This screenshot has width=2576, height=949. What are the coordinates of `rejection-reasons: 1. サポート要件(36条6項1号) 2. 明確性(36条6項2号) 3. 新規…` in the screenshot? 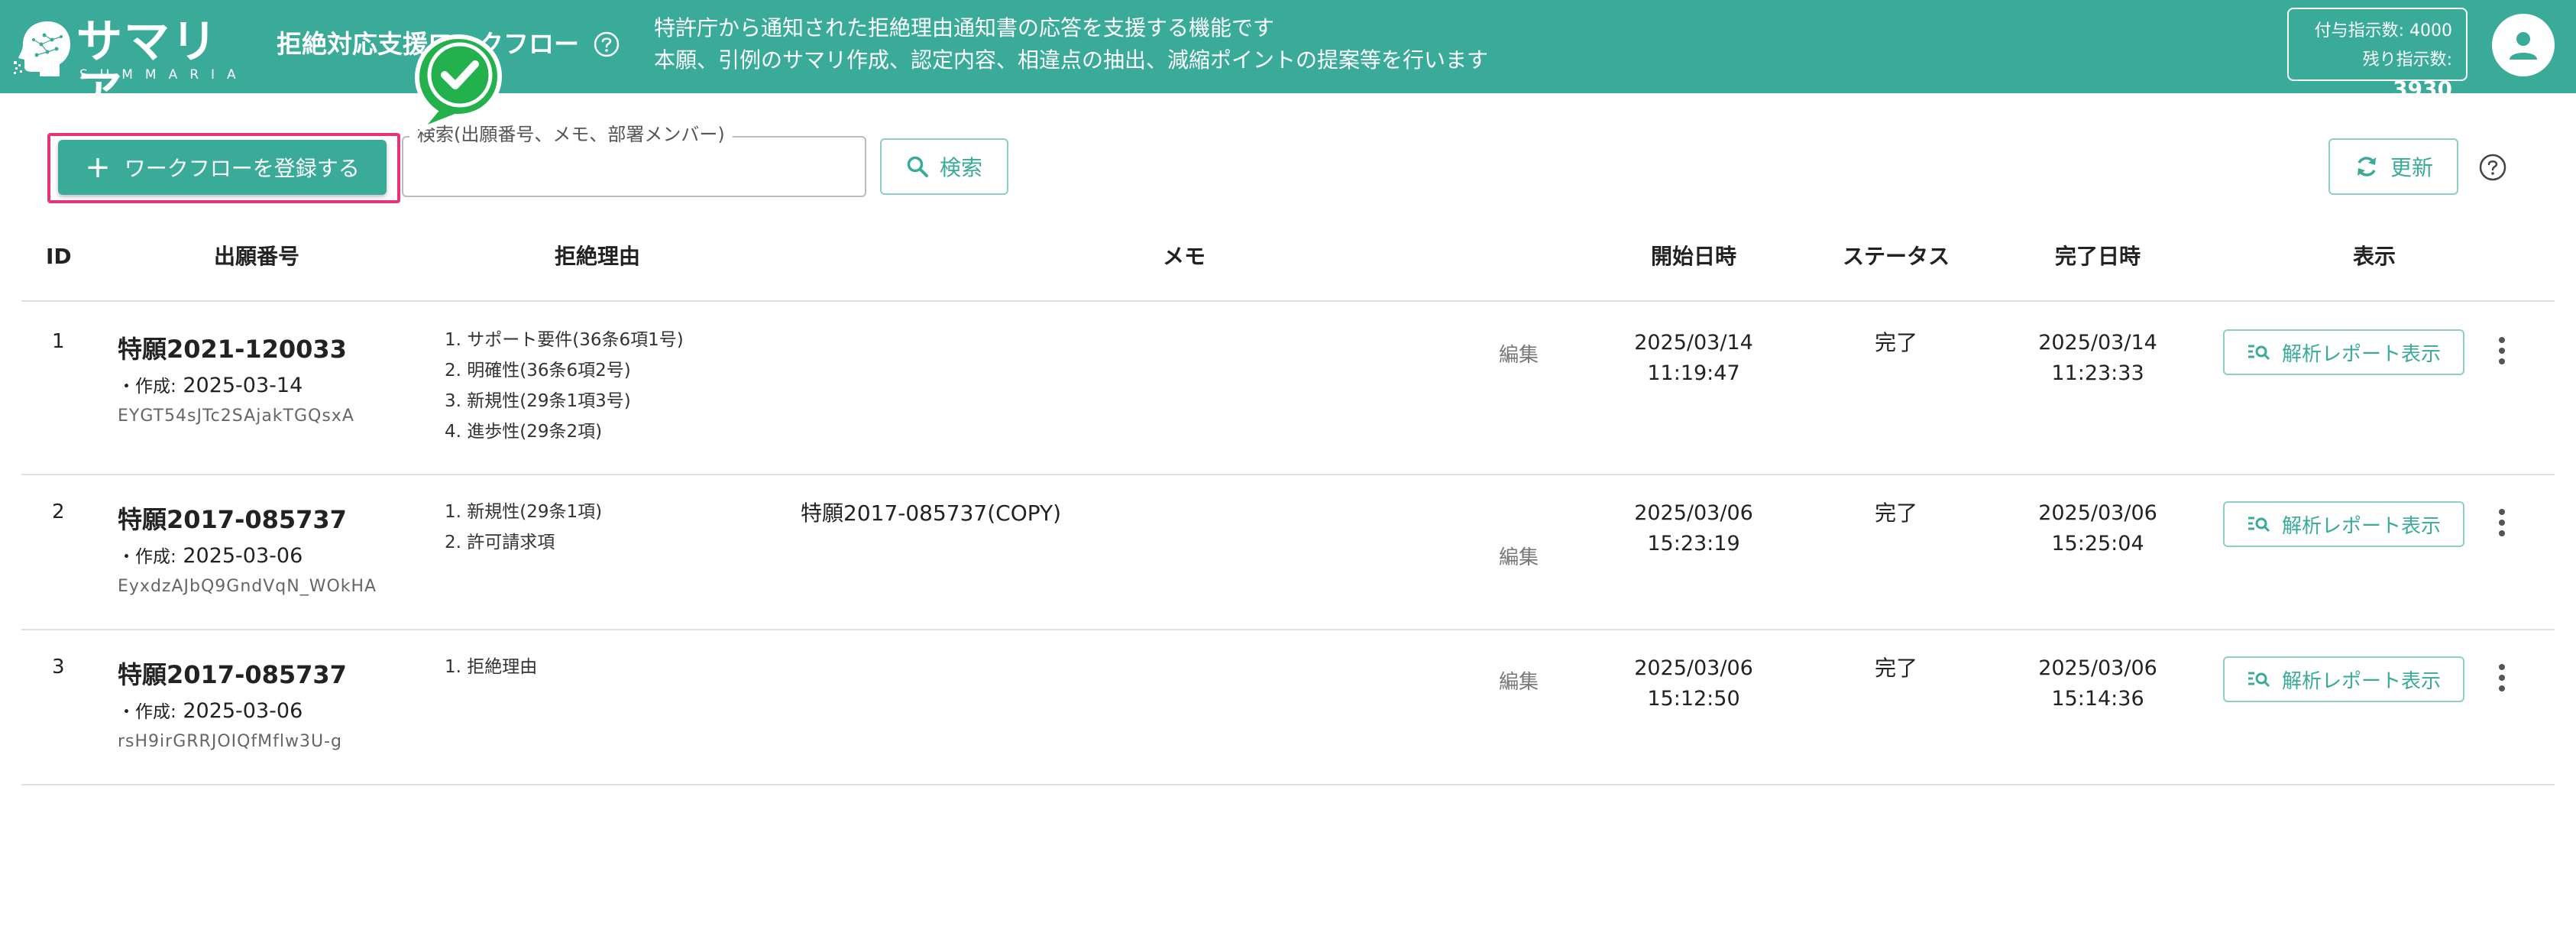 It's located at (564, 386).